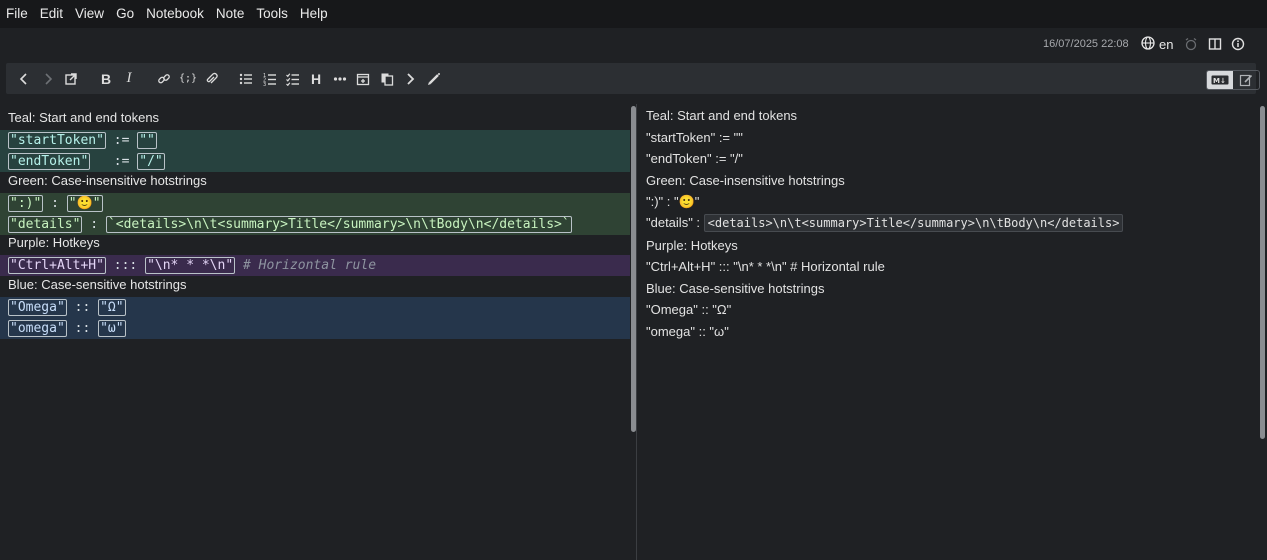 This screenshot has width=1267, height=560. What do you see at coordinates (636, 332) in the screenshot?
I see `pane-divider` at bounding box center [636, 332].